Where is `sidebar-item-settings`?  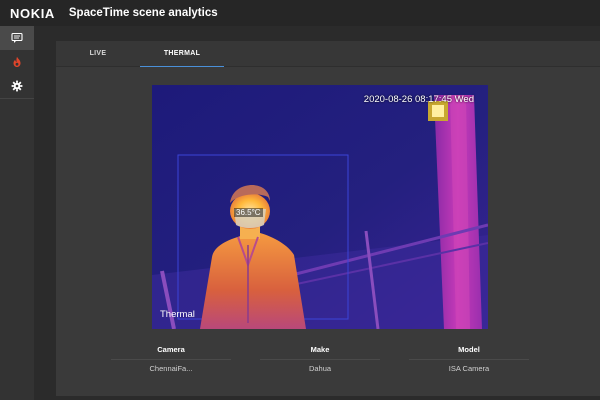 sidebar-item-settings is located at coordinates (17, 86).